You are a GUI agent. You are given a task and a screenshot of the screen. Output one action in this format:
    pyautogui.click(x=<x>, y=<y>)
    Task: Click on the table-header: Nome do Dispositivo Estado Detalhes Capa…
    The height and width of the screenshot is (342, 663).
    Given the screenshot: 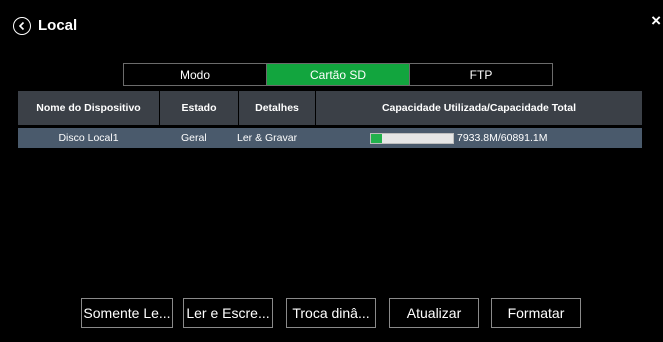 What is the action you would take?
    pyautogui.click(x=330, y=108)
    